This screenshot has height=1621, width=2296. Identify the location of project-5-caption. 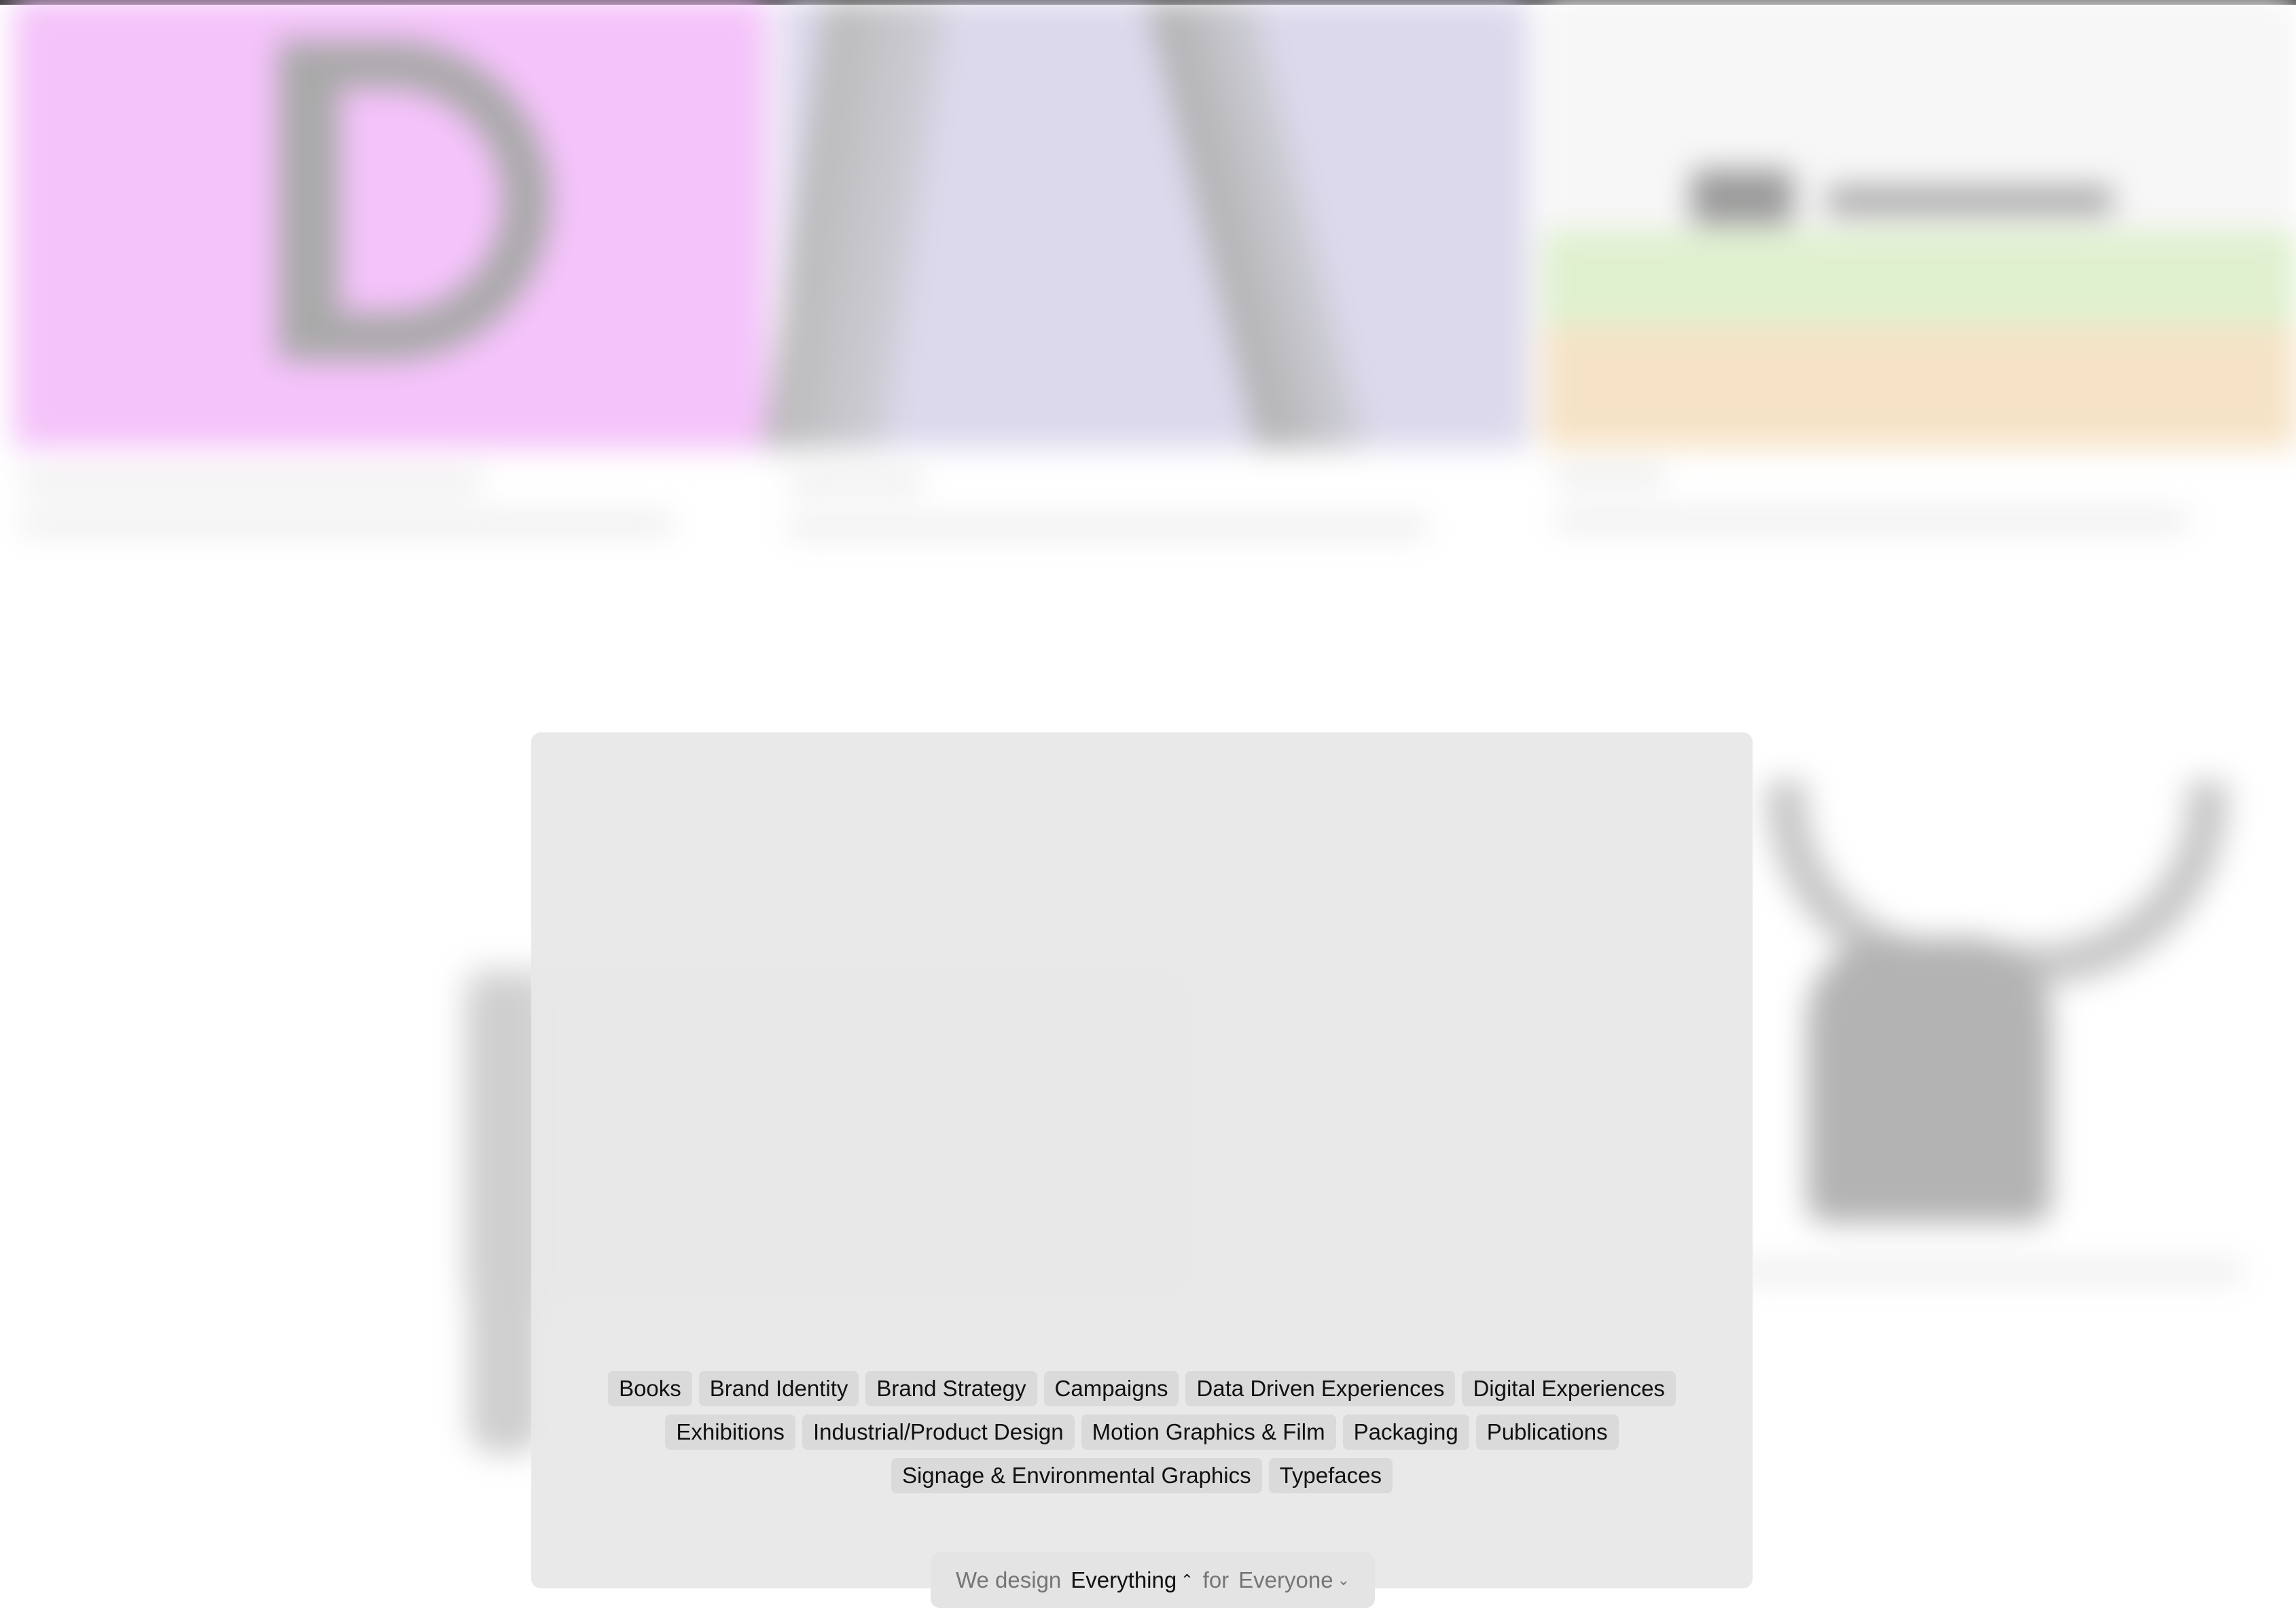
(1990, 1272).